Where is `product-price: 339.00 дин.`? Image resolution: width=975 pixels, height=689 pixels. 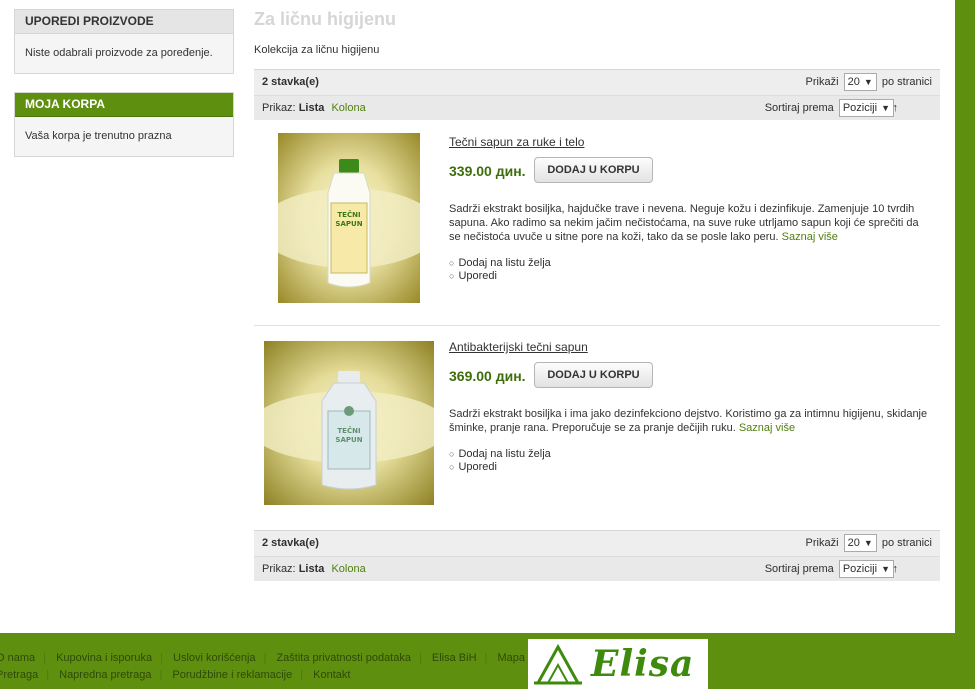
product-price: 339.00 дин. is located at coordinates (487, 171).